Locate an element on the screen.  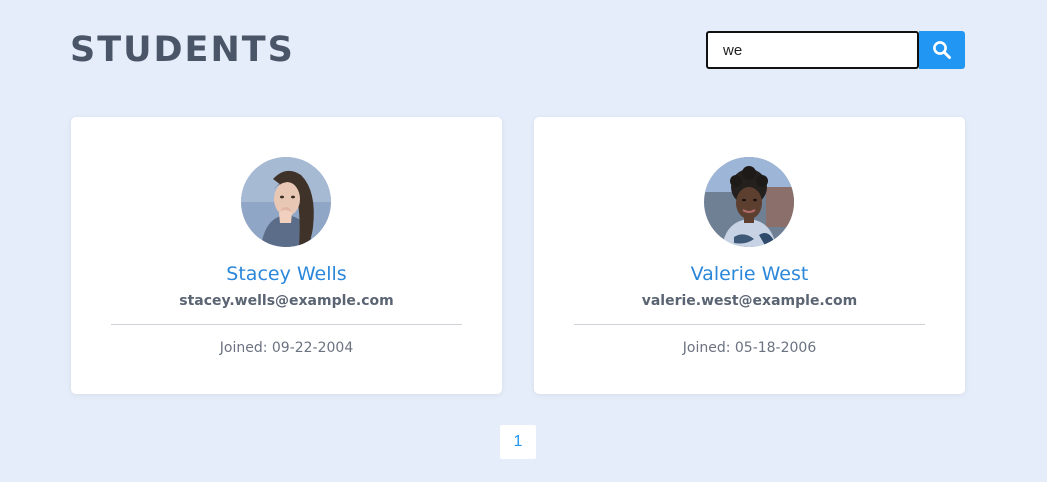
joined-date: Joined: 05-18-2006 is located at coordinates (749, 348).